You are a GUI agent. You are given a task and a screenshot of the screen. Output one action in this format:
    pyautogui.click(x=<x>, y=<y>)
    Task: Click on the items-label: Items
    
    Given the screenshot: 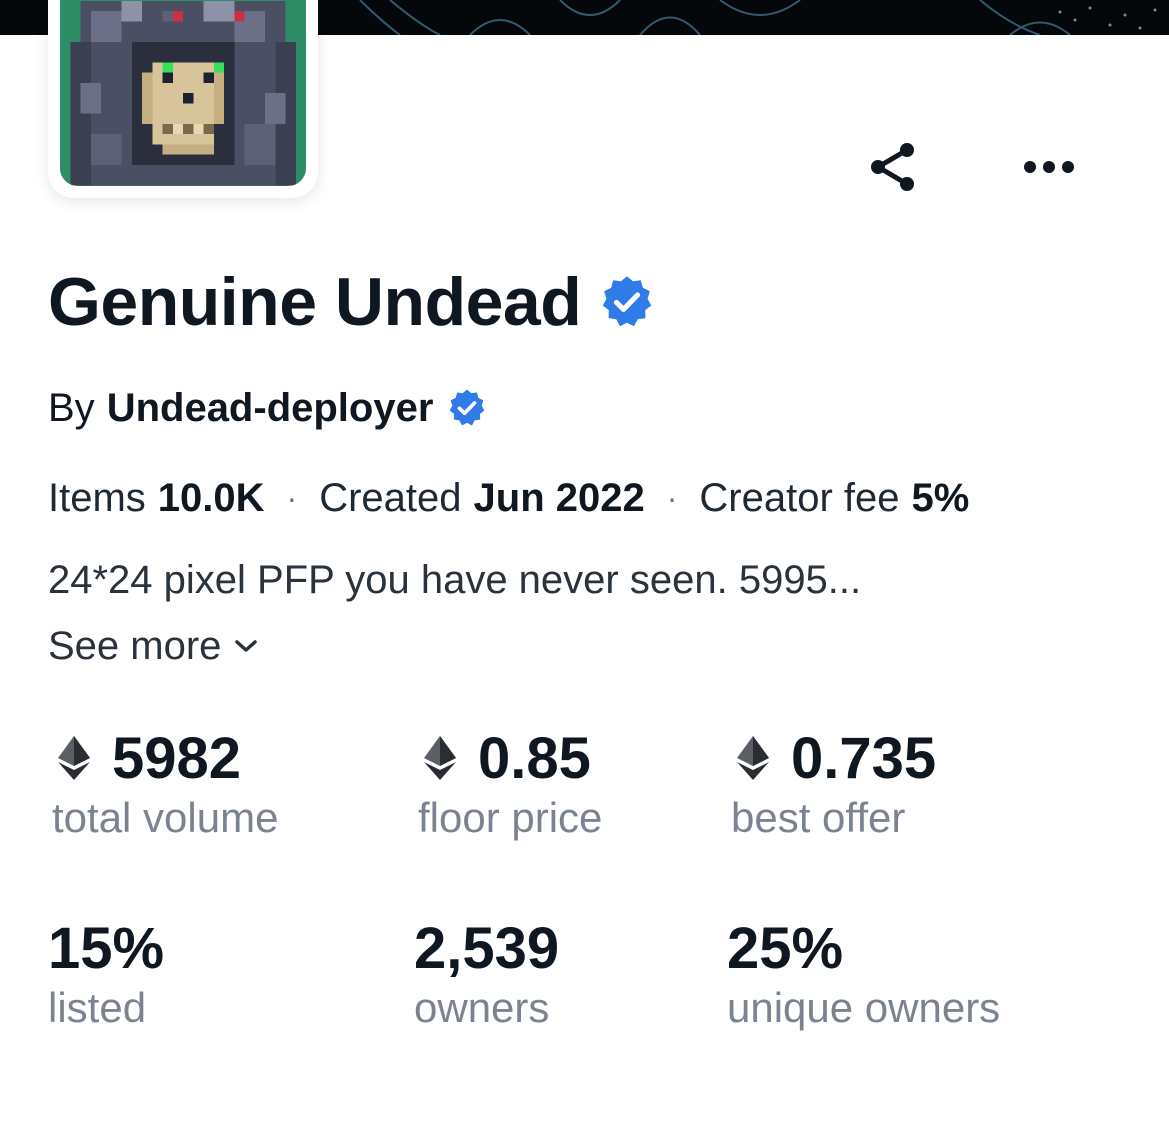 What is the action you would take?
    pyautogui.click(x=97, y=497)
    